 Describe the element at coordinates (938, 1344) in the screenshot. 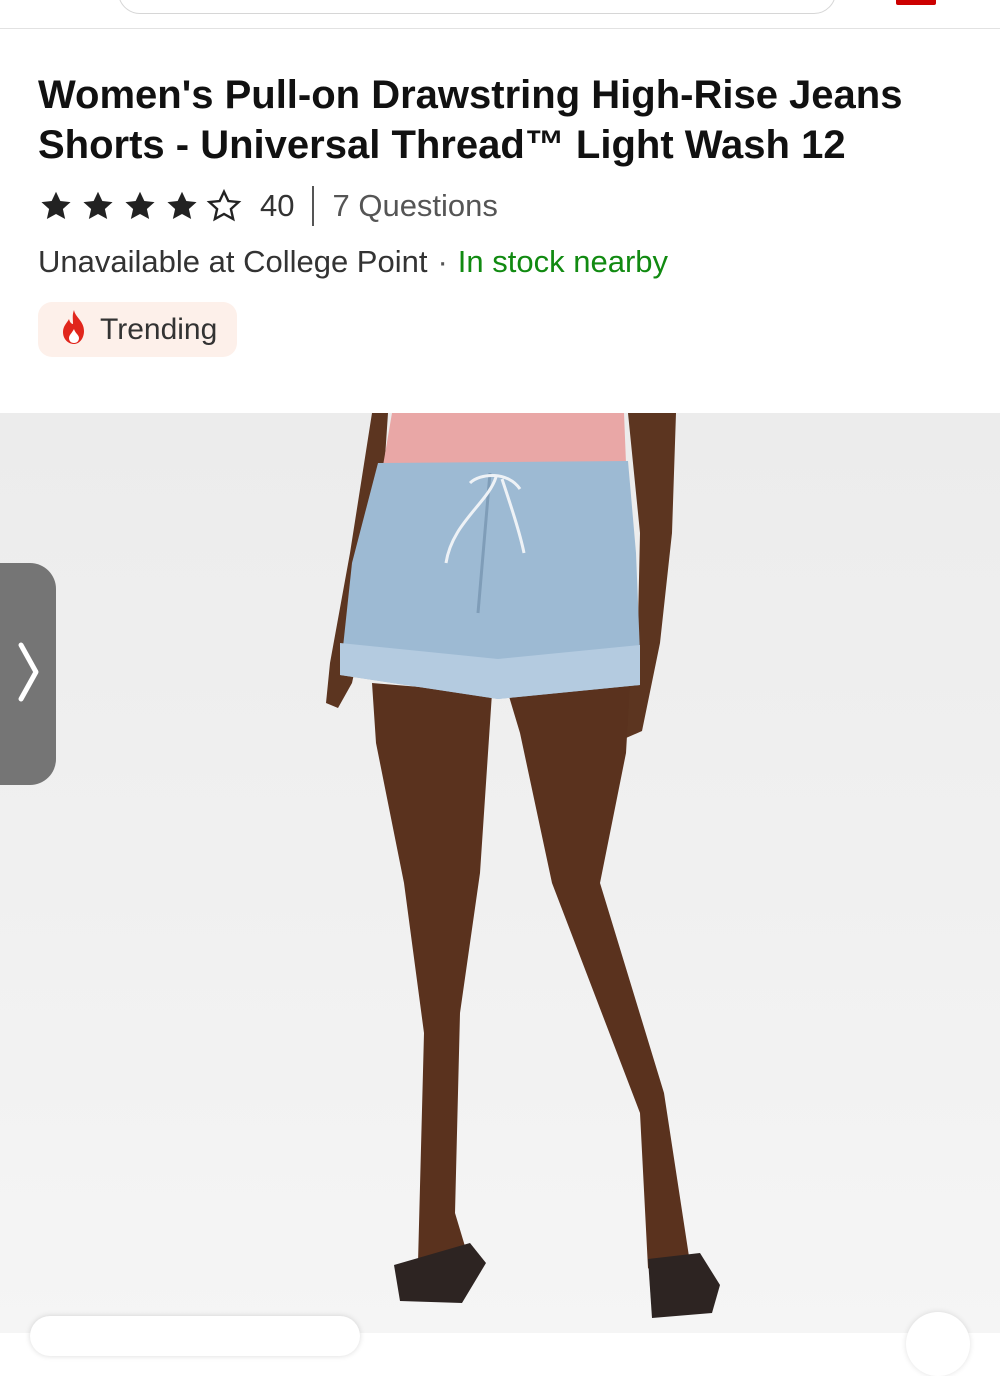

I see `bottom-action-circle` at that location.